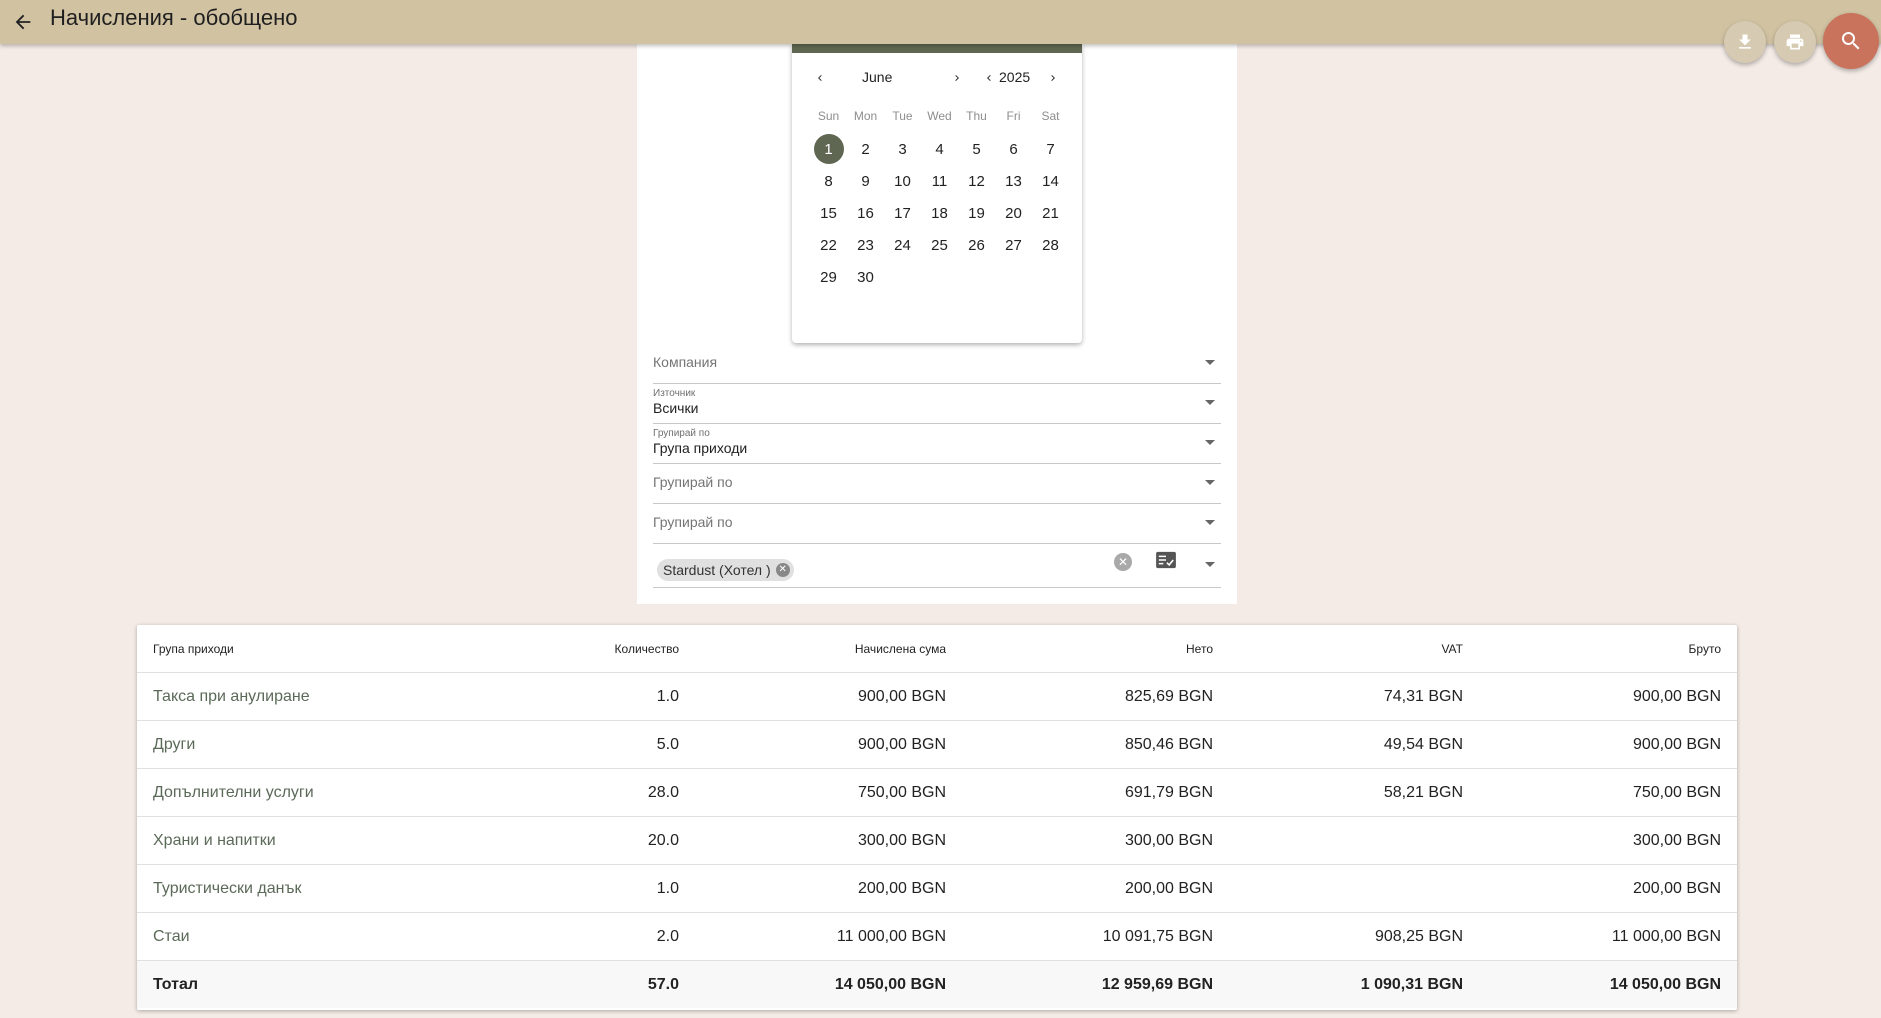 The width and height of the screenshot is (1881, 1018). I want to click on vat-cell: 908,25 BGN, so click(1354, 936).